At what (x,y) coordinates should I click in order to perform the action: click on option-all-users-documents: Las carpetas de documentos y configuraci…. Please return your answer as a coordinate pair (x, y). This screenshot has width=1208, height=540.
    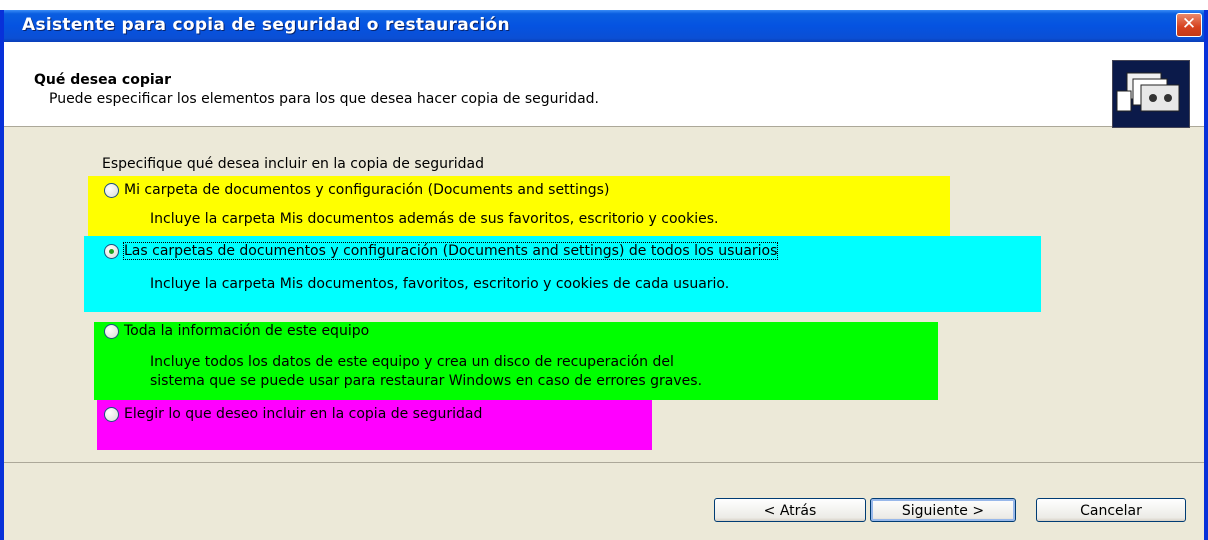
    Looking at the image, I should click on (441, 251).